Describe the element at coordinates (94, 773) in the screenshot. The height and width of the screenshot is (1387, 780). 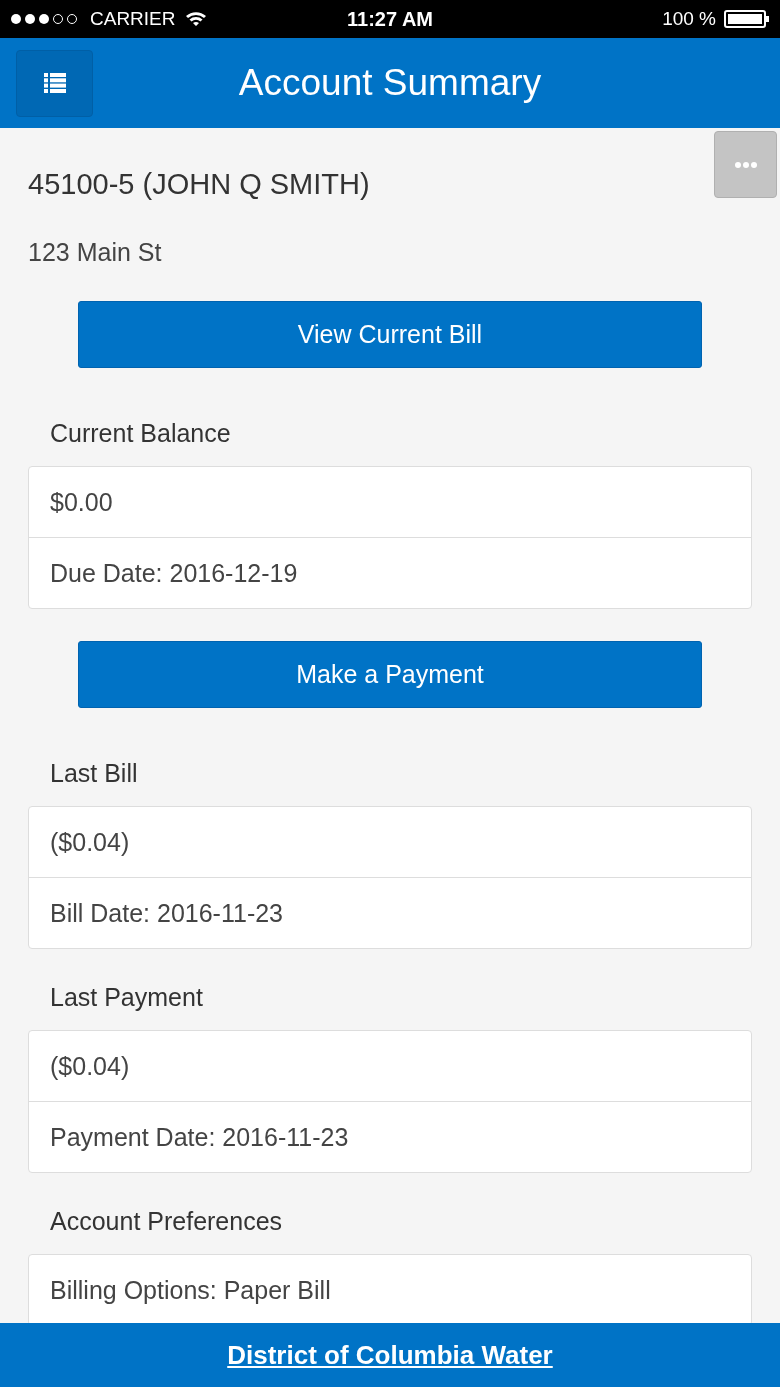
I see `section-heading: Last Bill` at that location.